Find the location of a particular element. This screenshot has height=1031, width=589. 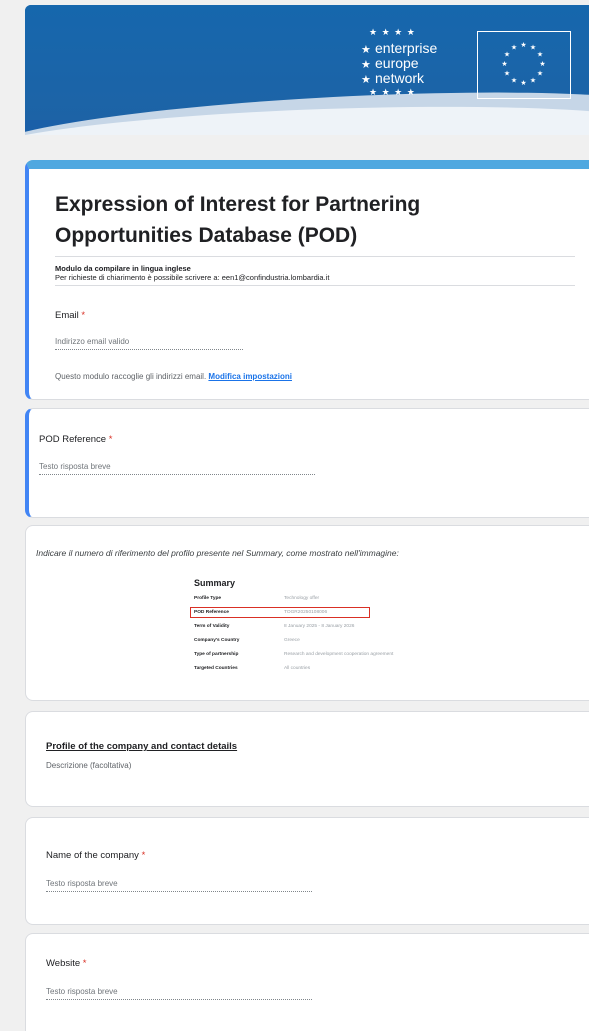

summary-row: Company's Country Greece is located at coordinates (314, 644).